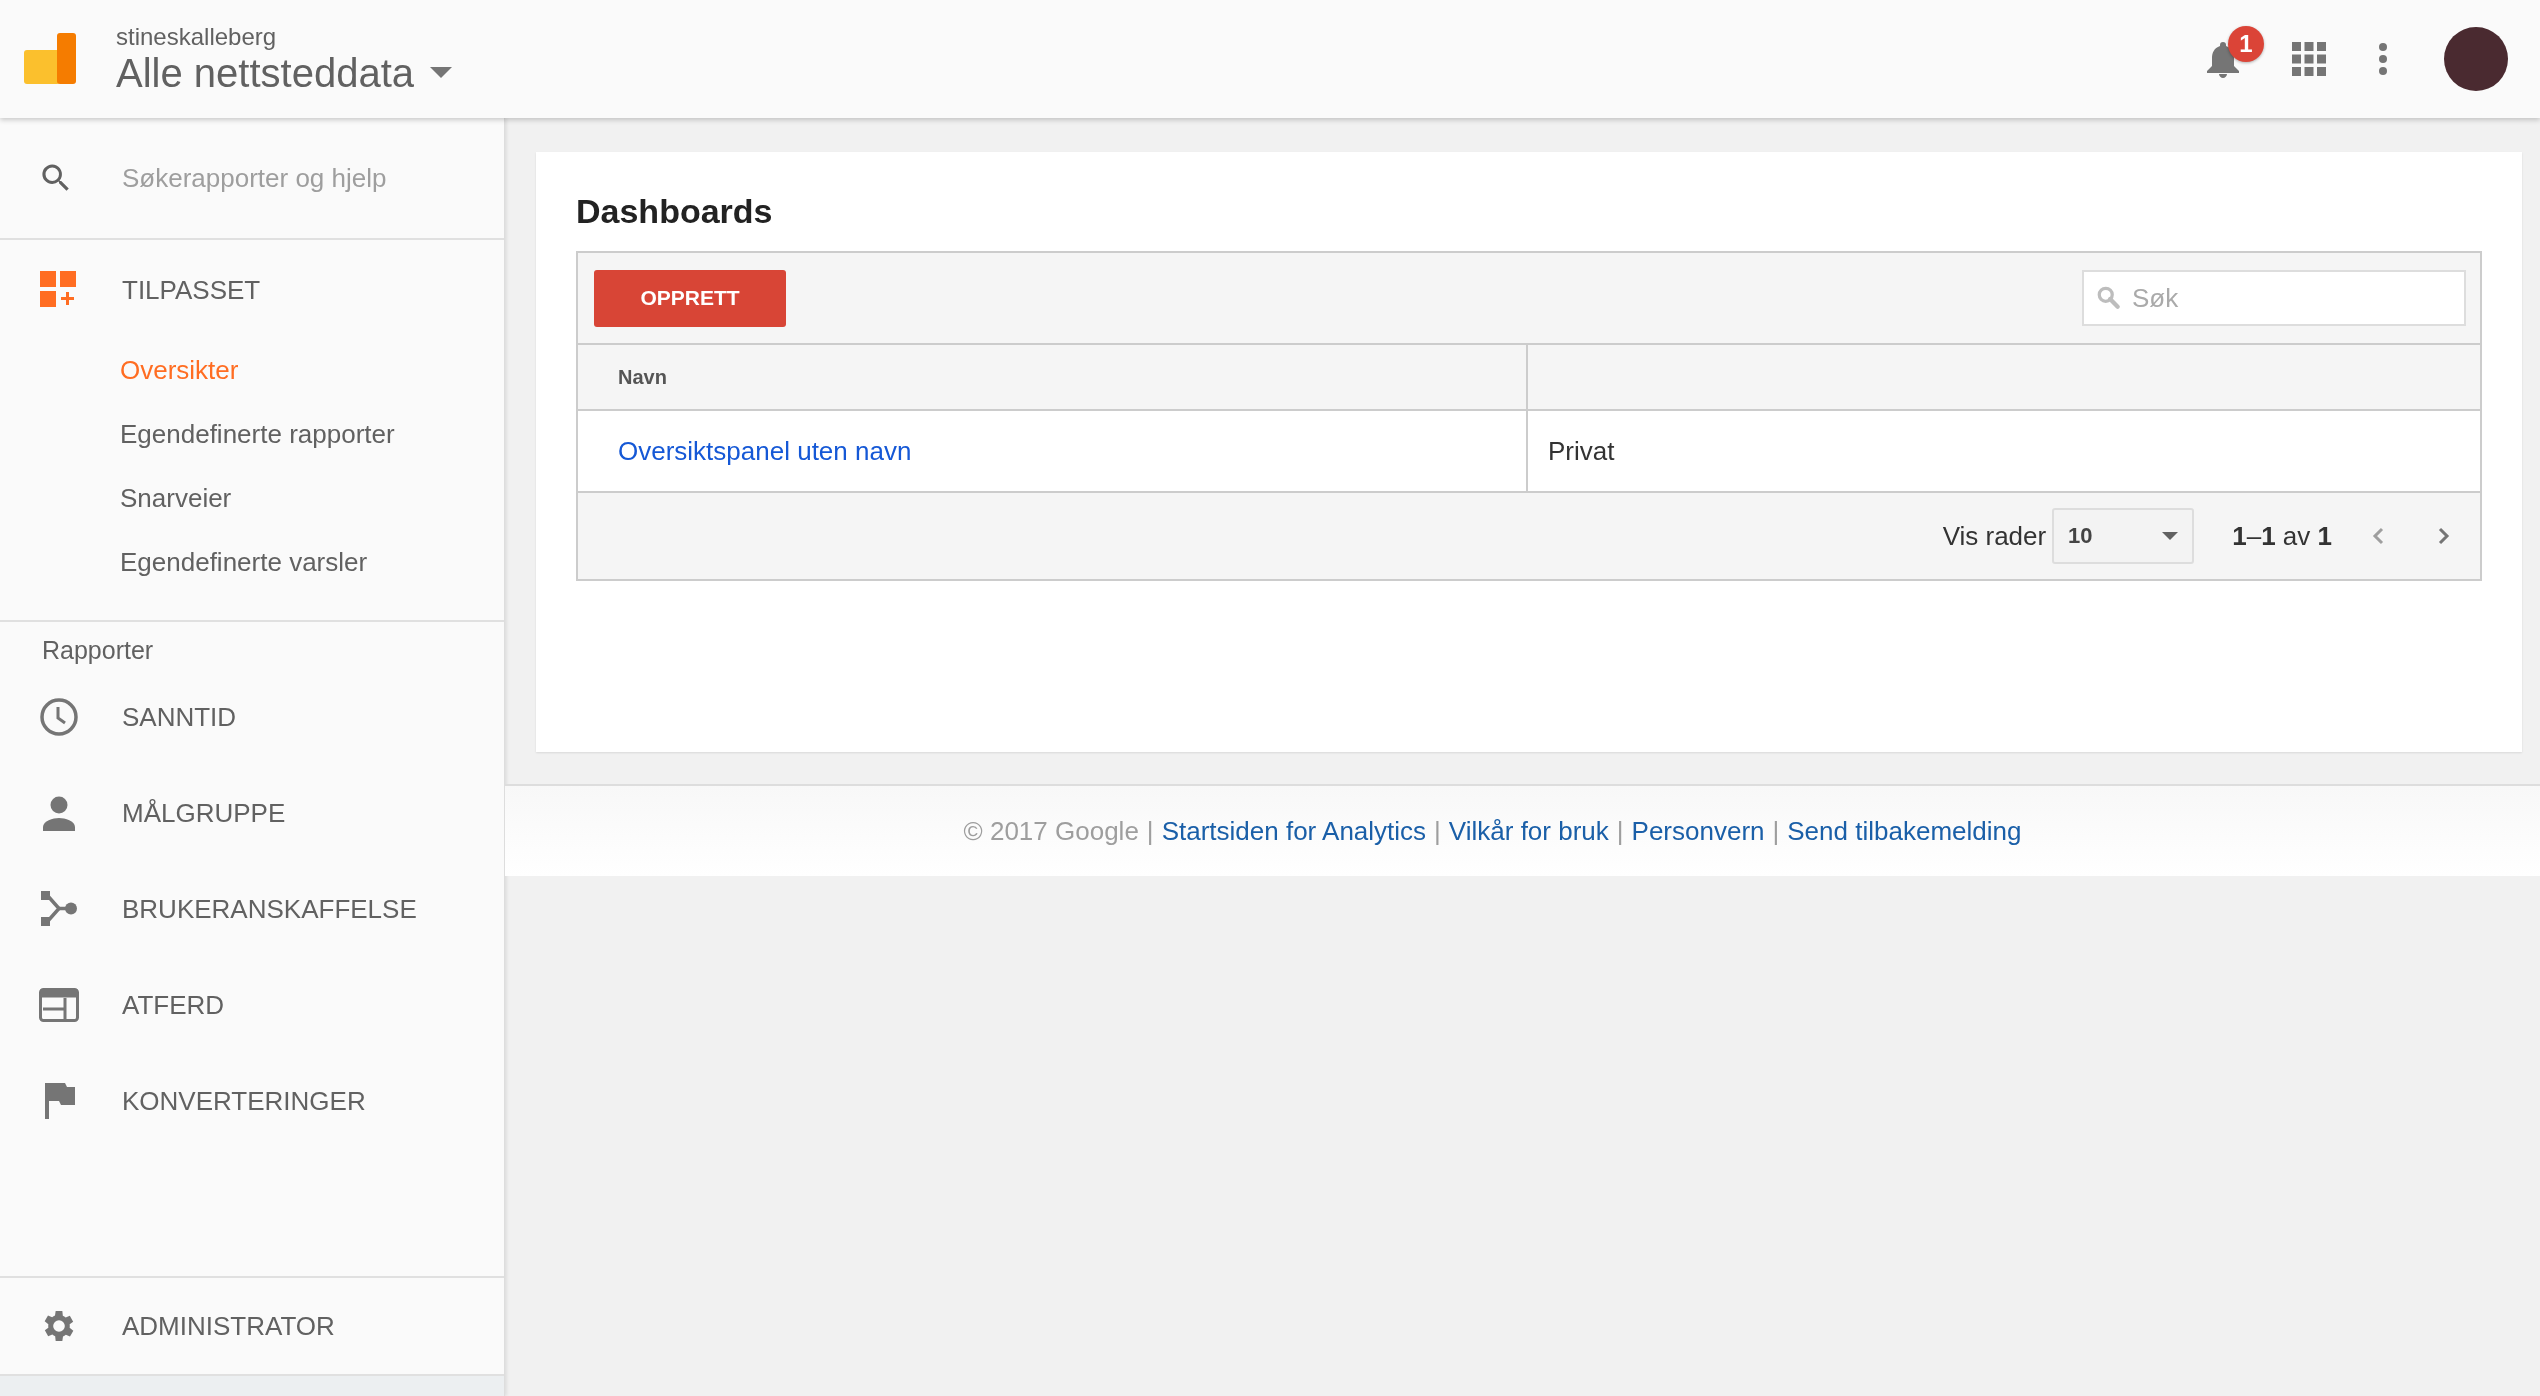 This screenshot has height=1396, width=2540. Describe the element at coordinates (179, 717) in the screenshot. I see `nav-item: SANNTID` at that location.